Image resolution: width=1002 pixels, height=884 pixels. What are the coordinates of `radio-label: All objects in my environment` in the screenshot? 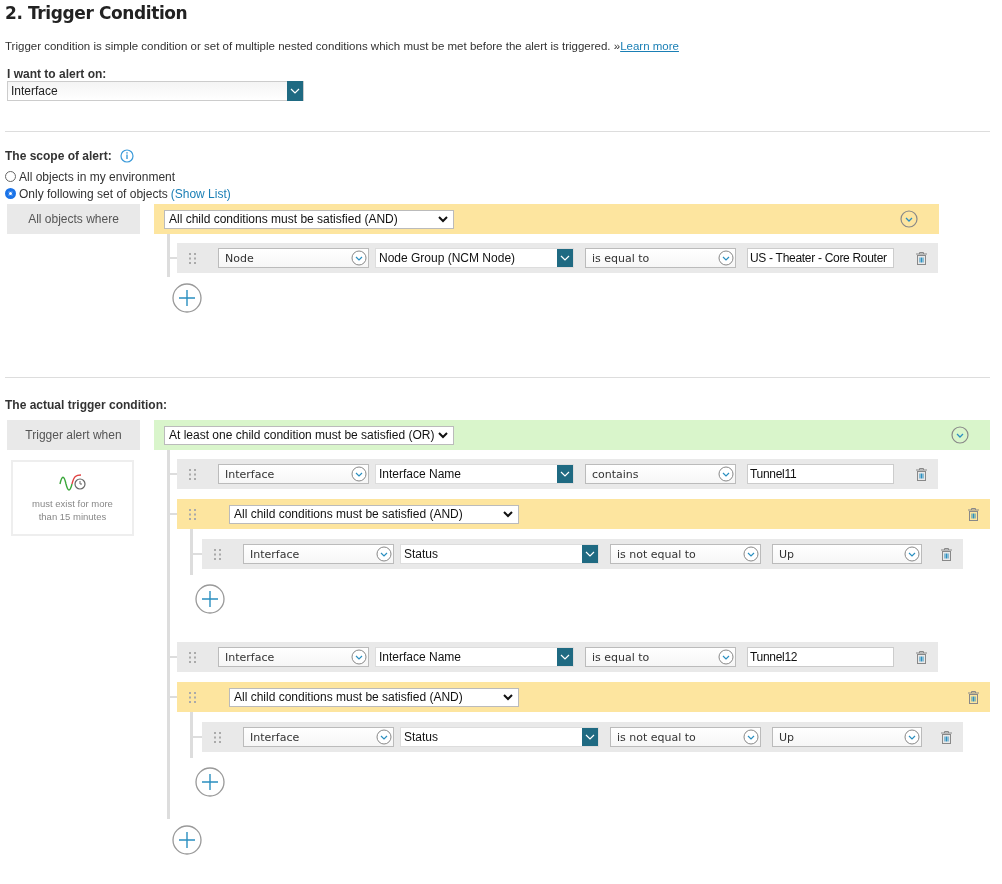 It's located at (97, 176).